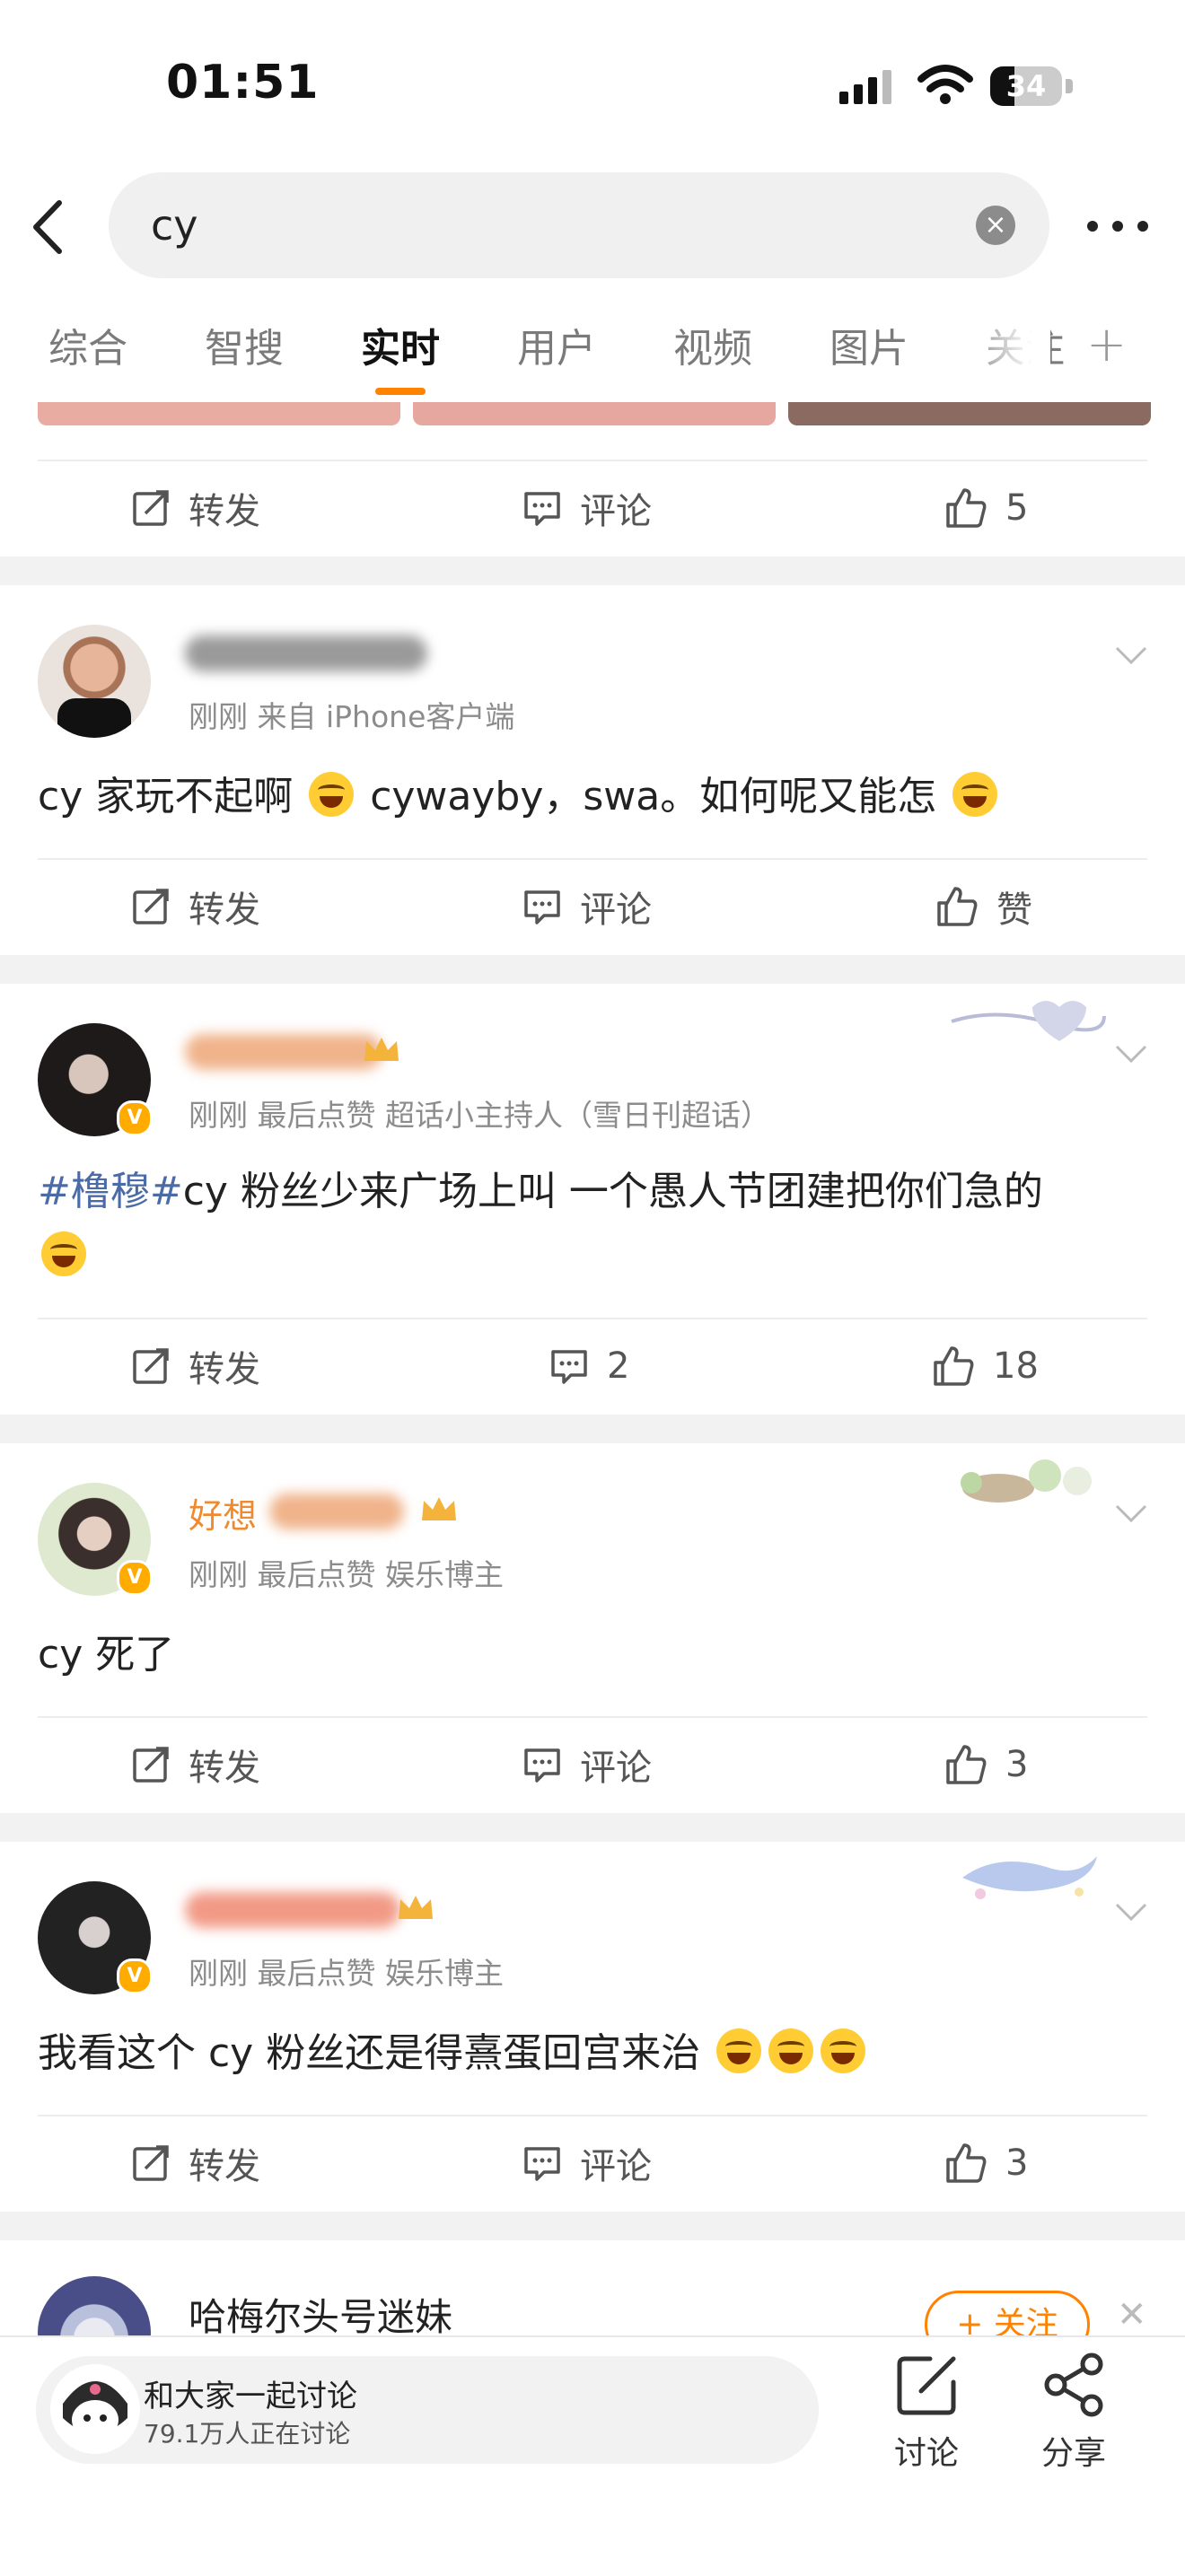  I want to click on discussion-title: 和大家一起讨论, so click(250, 2393).